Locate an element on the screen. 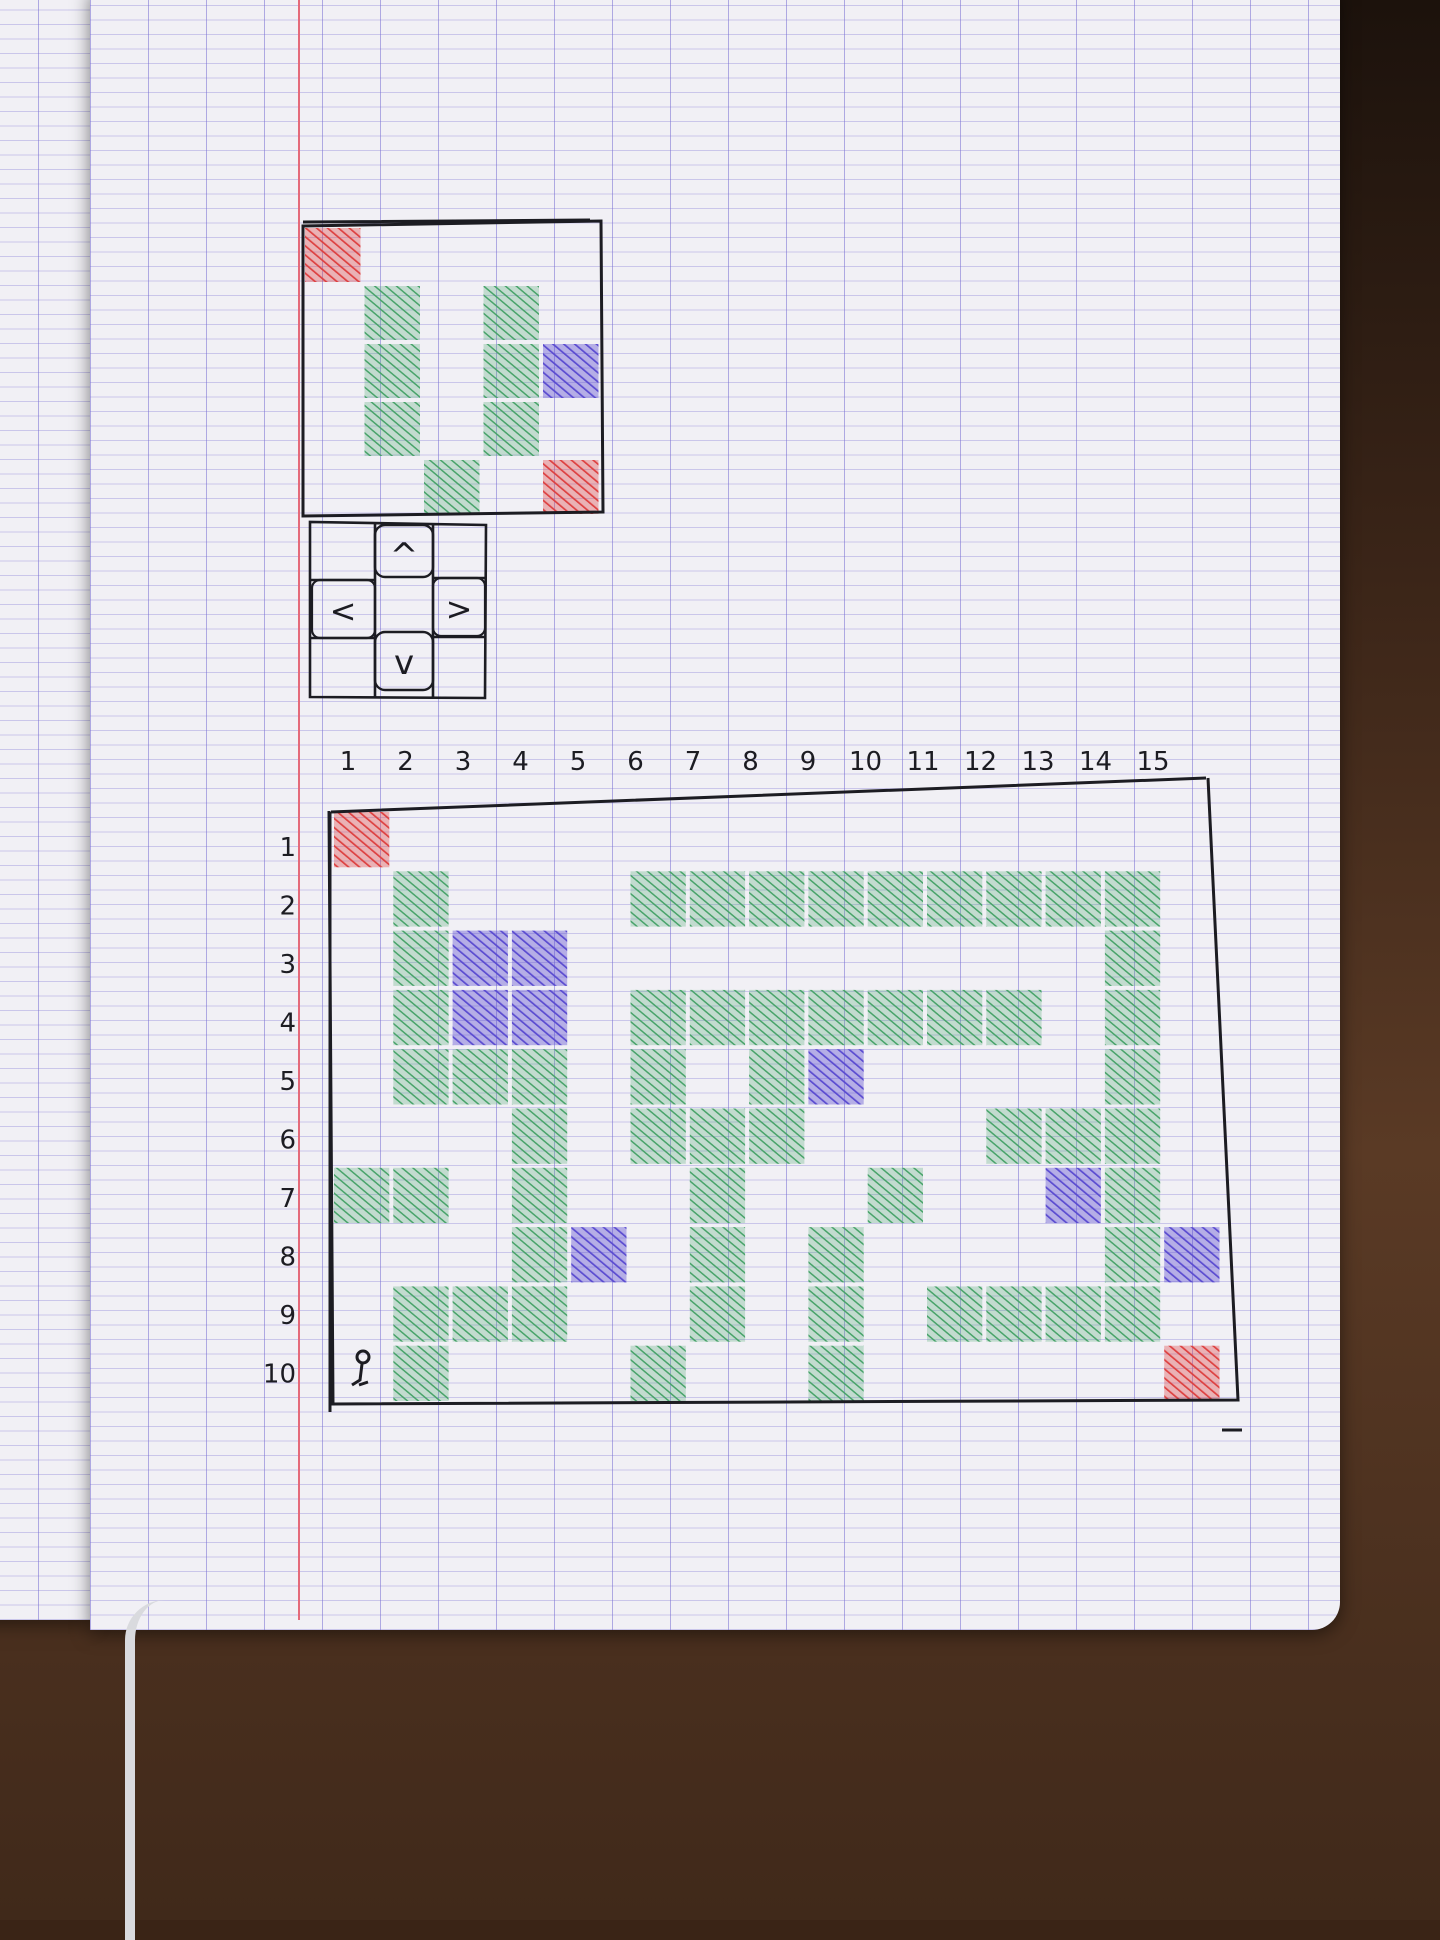 Image resolution: width=1440 pixels, height=1940 pixels. row-label: 4 is located at coordinates (287, 1024).